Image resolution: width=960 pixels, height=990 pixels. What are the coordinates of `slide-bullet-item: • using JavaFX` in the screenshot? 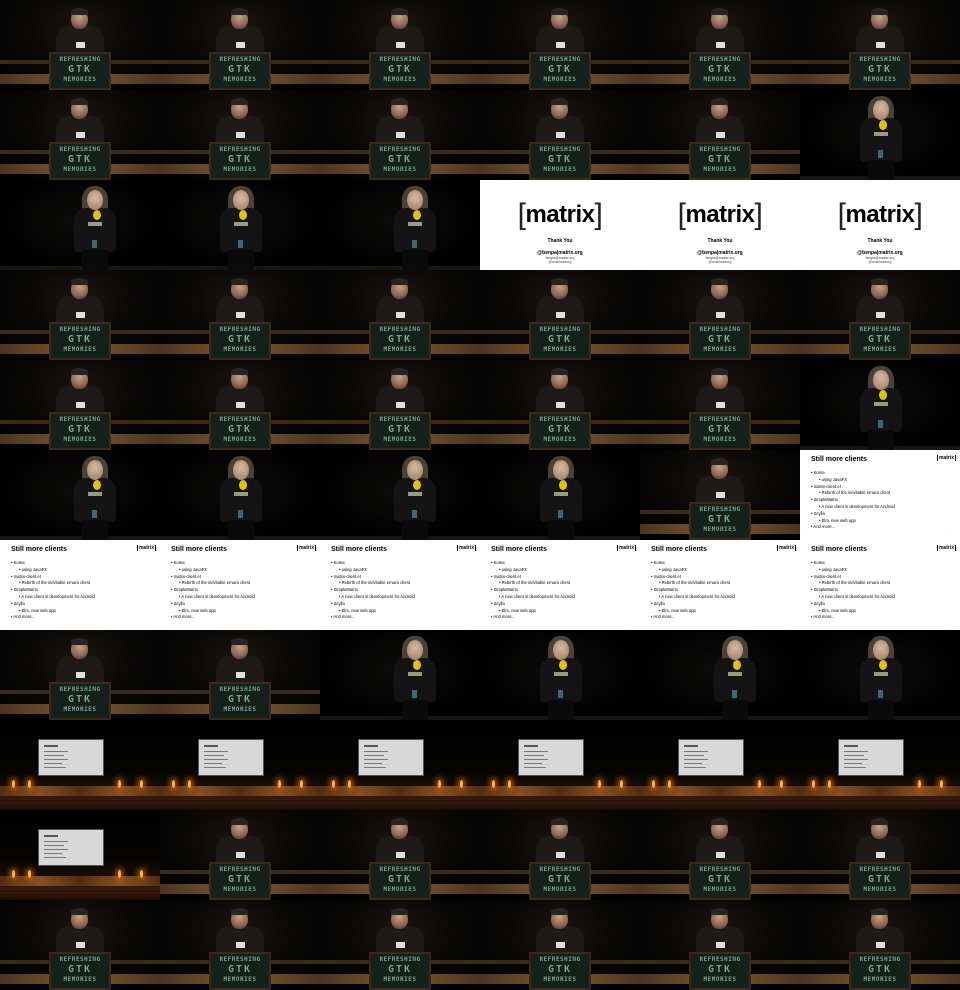 It's located at (513, 569).